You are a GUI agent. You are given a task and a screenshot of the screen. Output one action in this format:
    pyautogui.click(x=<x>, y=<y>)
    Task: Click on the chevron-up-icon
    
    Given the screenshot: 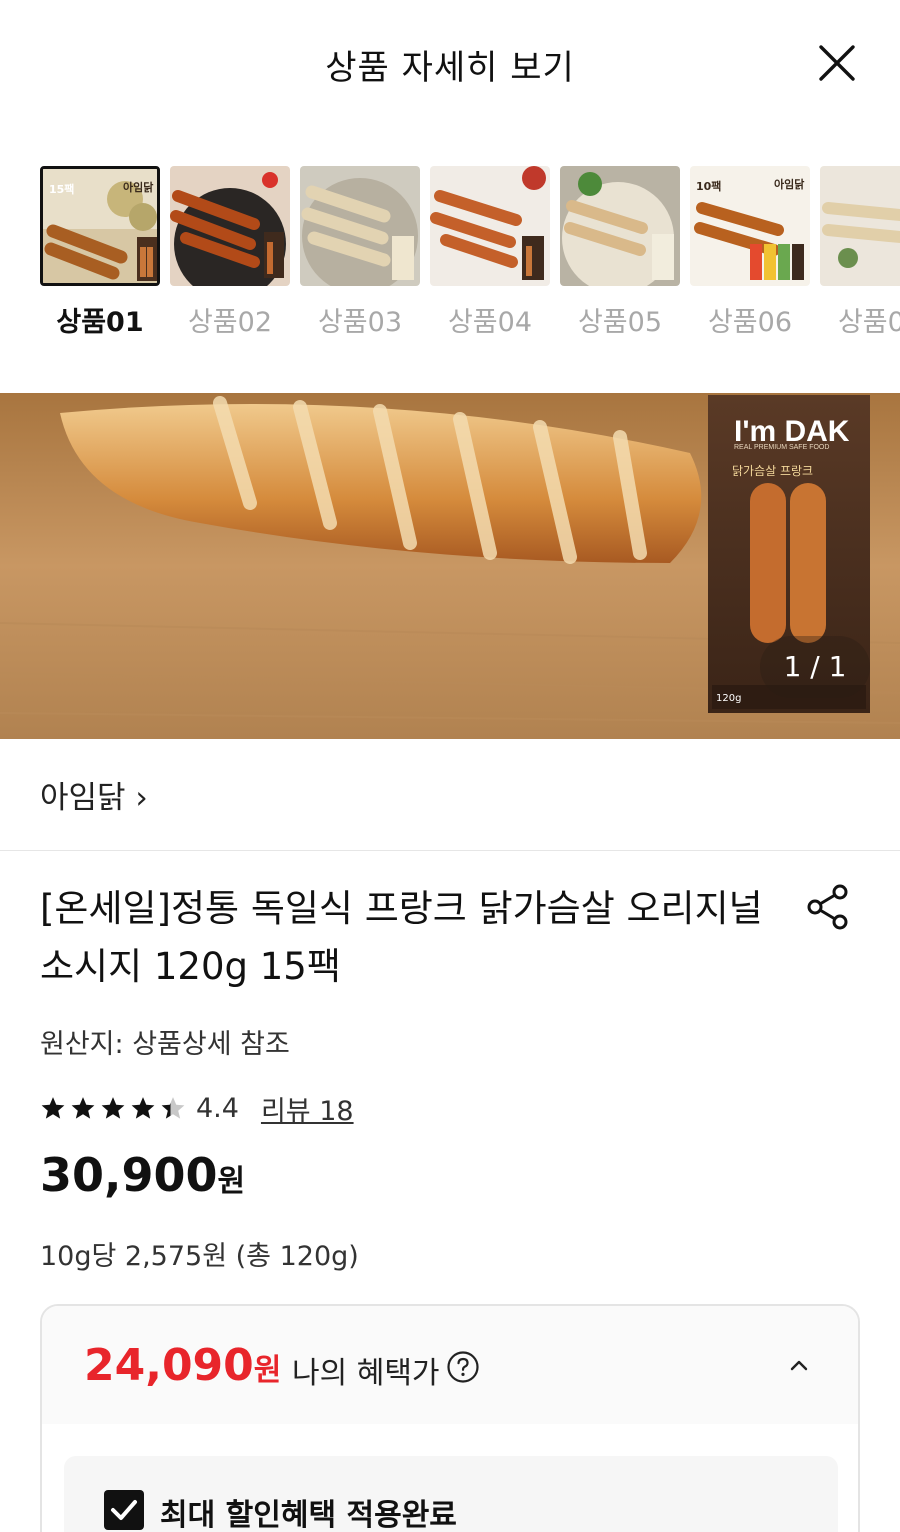 What is the action you would take?
    pyautogui.click(x=799, y=1366)
    